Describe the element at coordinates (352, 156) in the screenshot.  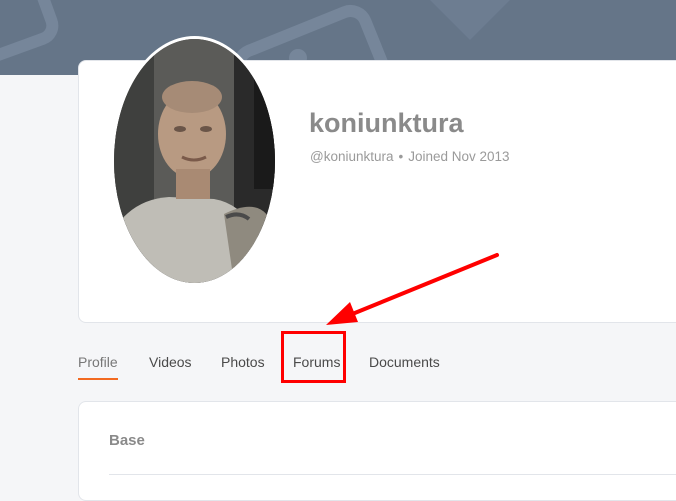
I see `profile-handle: @koniunktura` at that location.